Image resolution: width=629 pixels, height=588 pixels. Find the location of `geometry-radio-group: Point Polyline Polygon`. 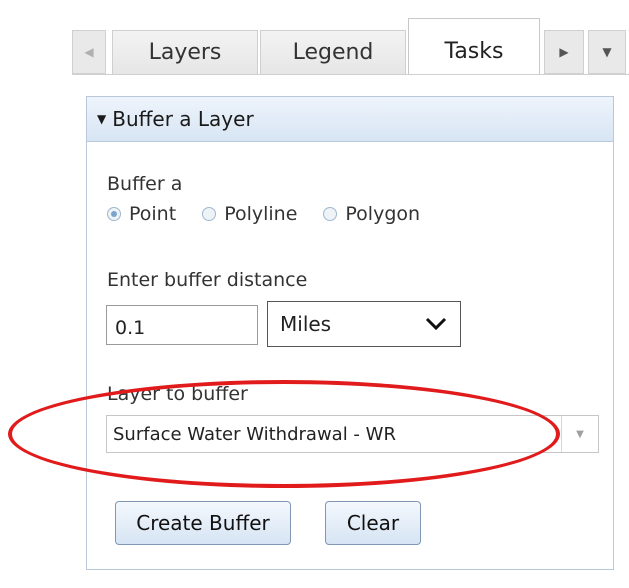

geometry-radio-group: Point Polyline Polygon is located at coordinates (276, 214).